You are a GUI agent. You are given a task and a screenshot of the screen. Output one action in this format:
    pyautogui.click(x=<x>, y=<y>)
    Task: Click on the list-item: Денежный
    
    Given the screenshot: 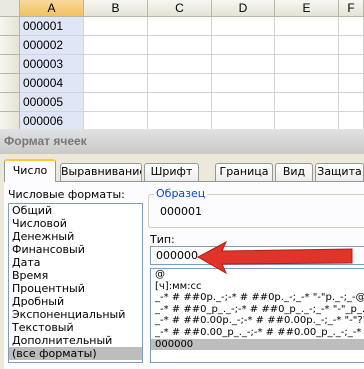 What is the action you would take?
    pyautogui.click(x=75, y=236)
    